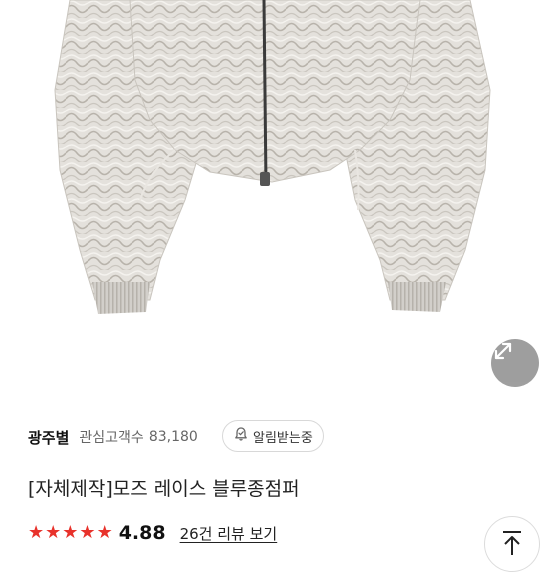 The image size is (554, 572). What do you see at coordinates (229, 533) in the screenshot?
I see `review-link: 26건 리뷰 보기` at bounding box center [229, 533].